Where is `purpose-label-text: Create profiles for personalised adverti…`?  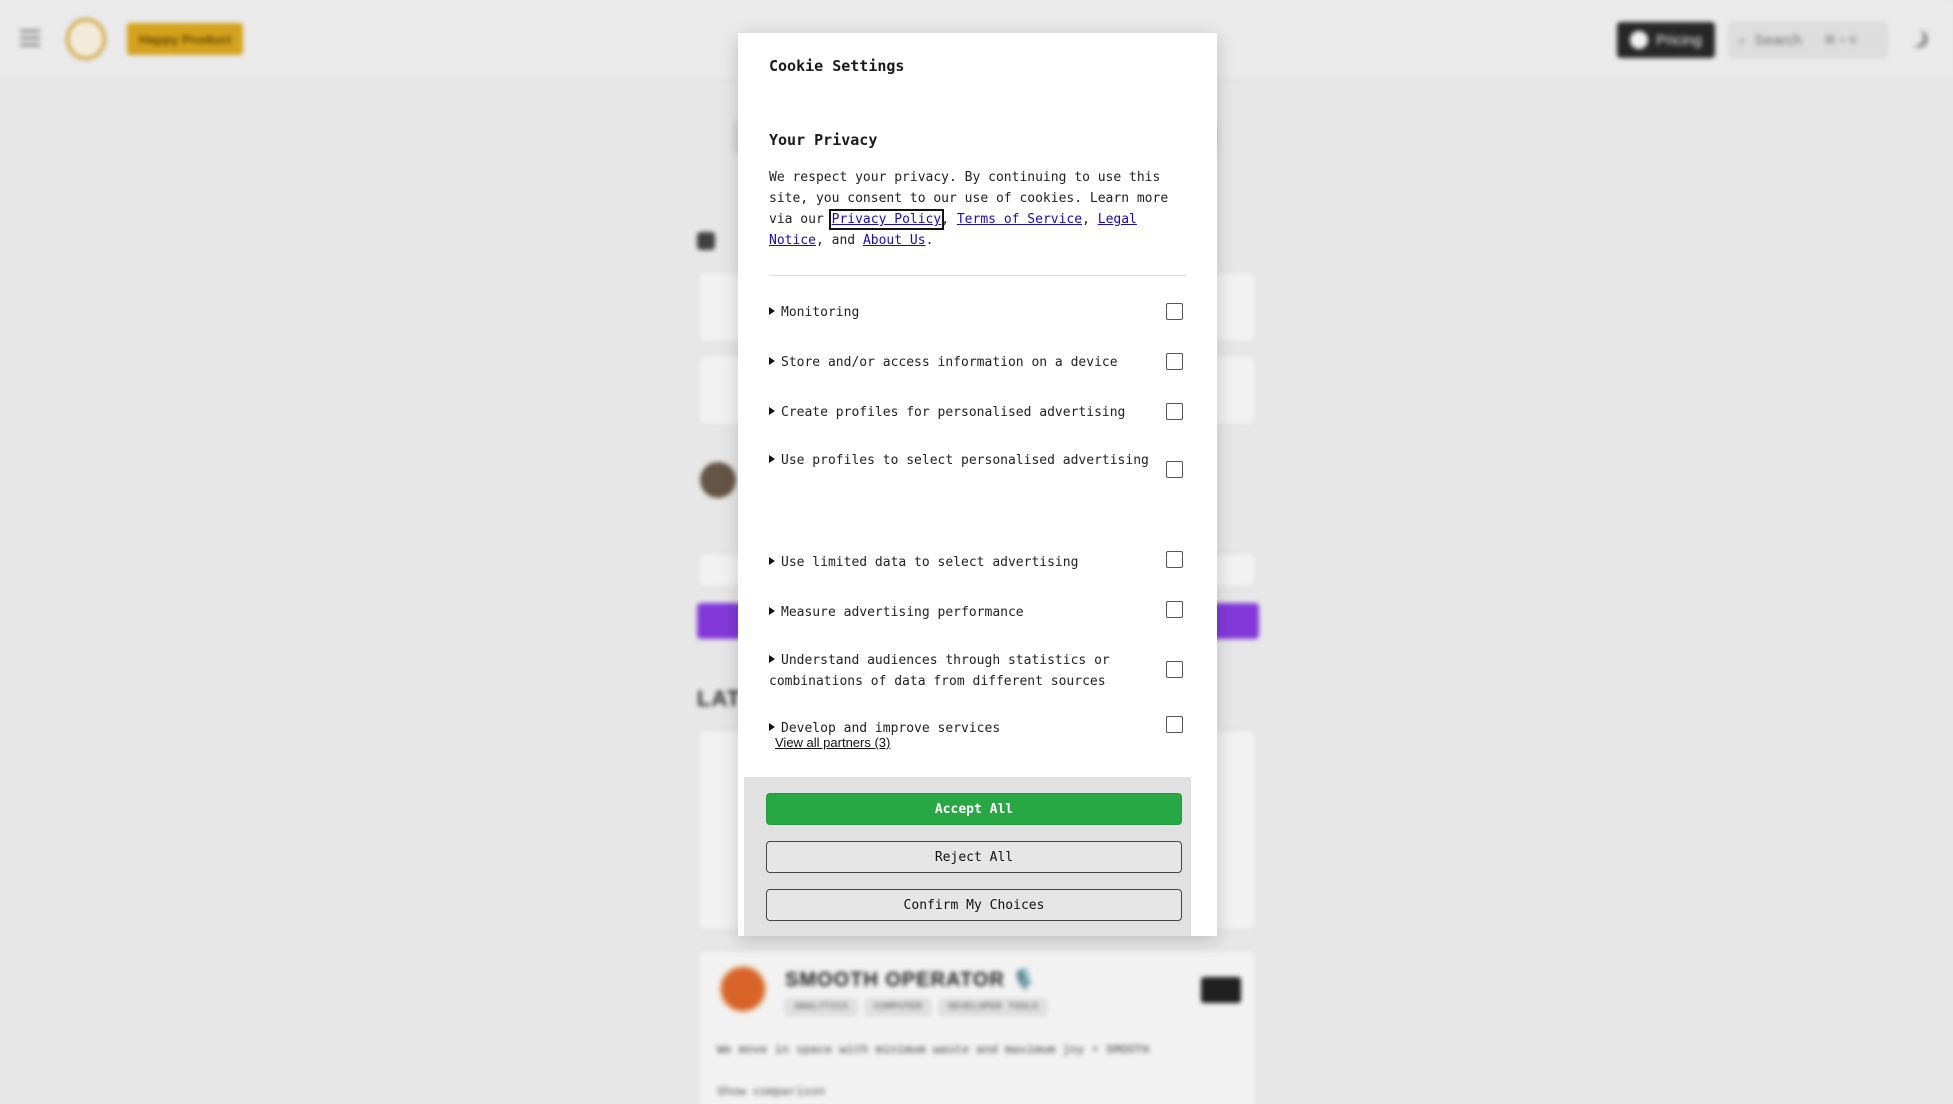
purpose-label-text: Create profiles for personalised adverti… is located at coordinates (953, 412).